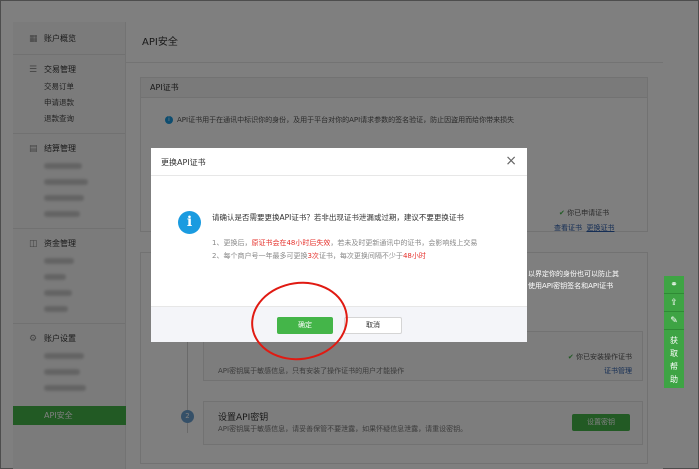 The height and width of the screenshot is (469, 699). What do you see at coordinates (674, 285) in the screenshot?
I see `link-icon: ⚭` at bounding box center [674, 285].